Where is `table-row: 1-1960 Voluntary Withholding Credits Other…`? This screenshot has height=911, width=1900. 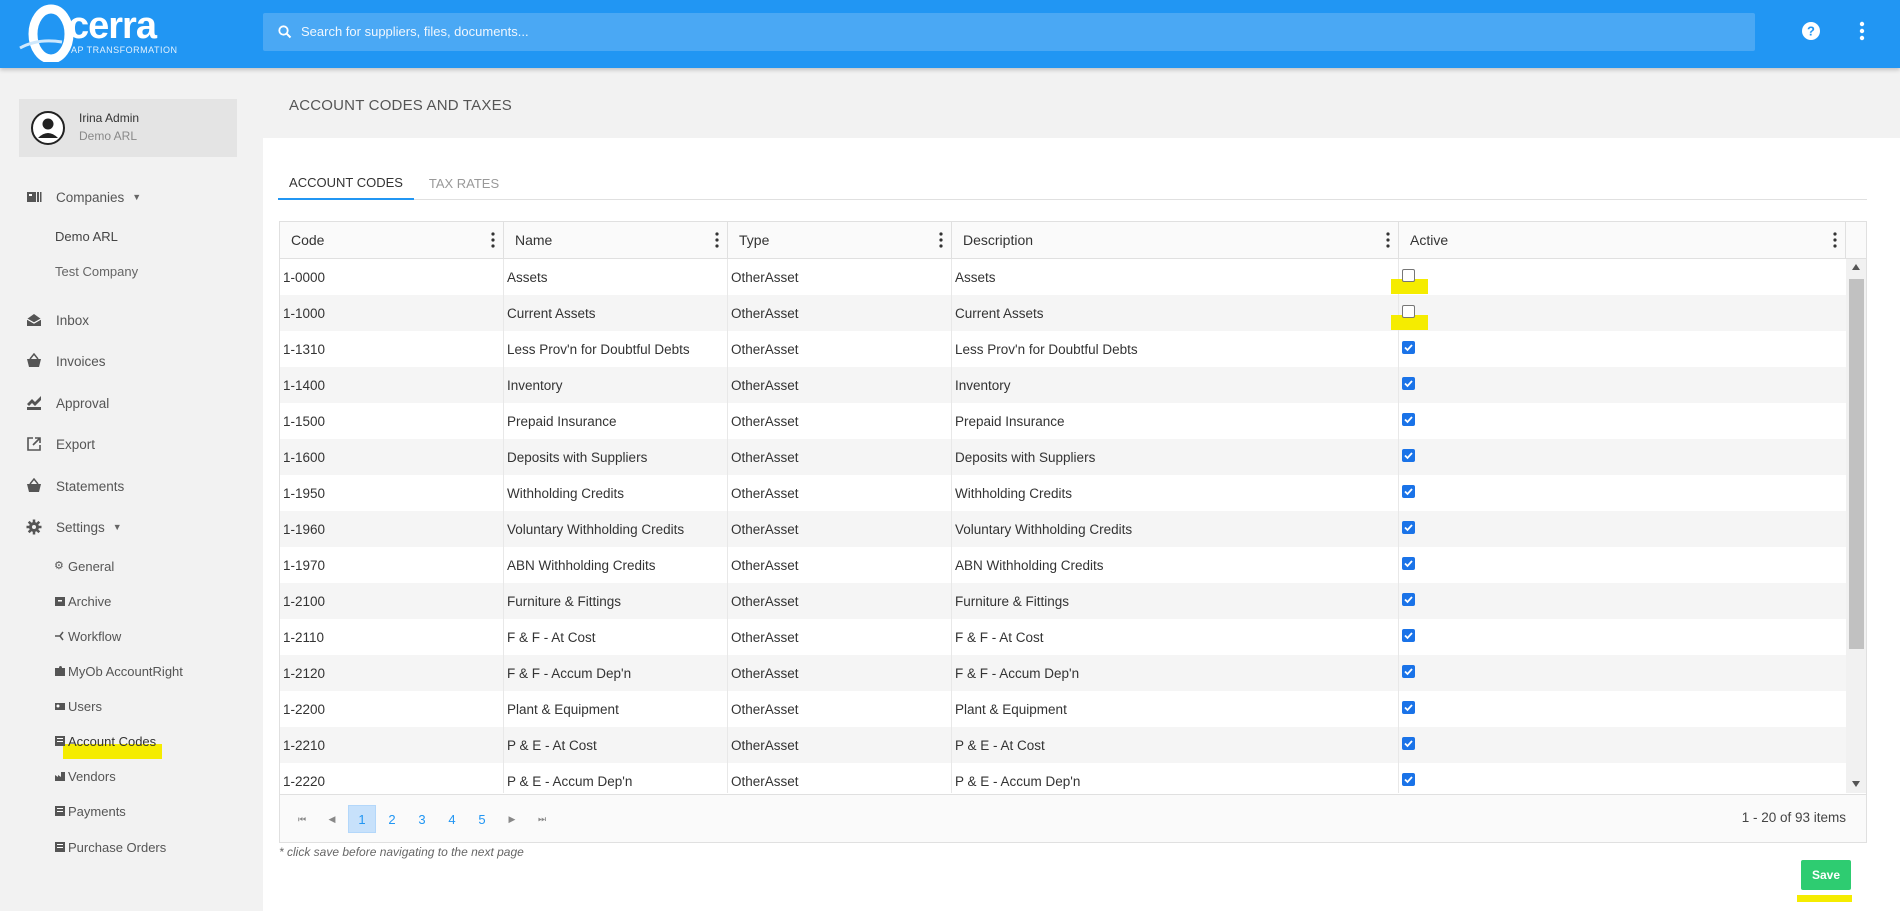 table-row: 1-1960 Voluntary Withholding Credits Other… is located at coordinates (1063, 529).